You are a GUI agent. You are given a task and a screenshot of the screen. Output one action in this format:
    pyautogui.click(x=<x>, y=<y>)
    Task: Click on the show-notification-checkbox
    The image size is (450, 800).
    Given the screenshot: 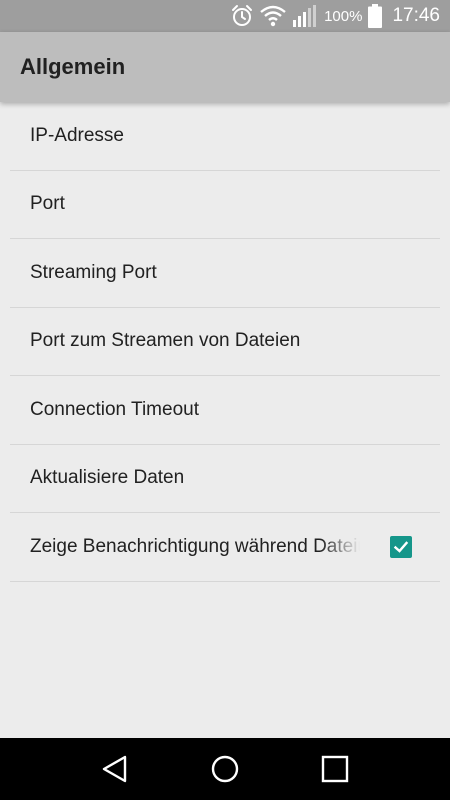 What is the action you would take?
    pyautogui.click(x=401, y=546)
    